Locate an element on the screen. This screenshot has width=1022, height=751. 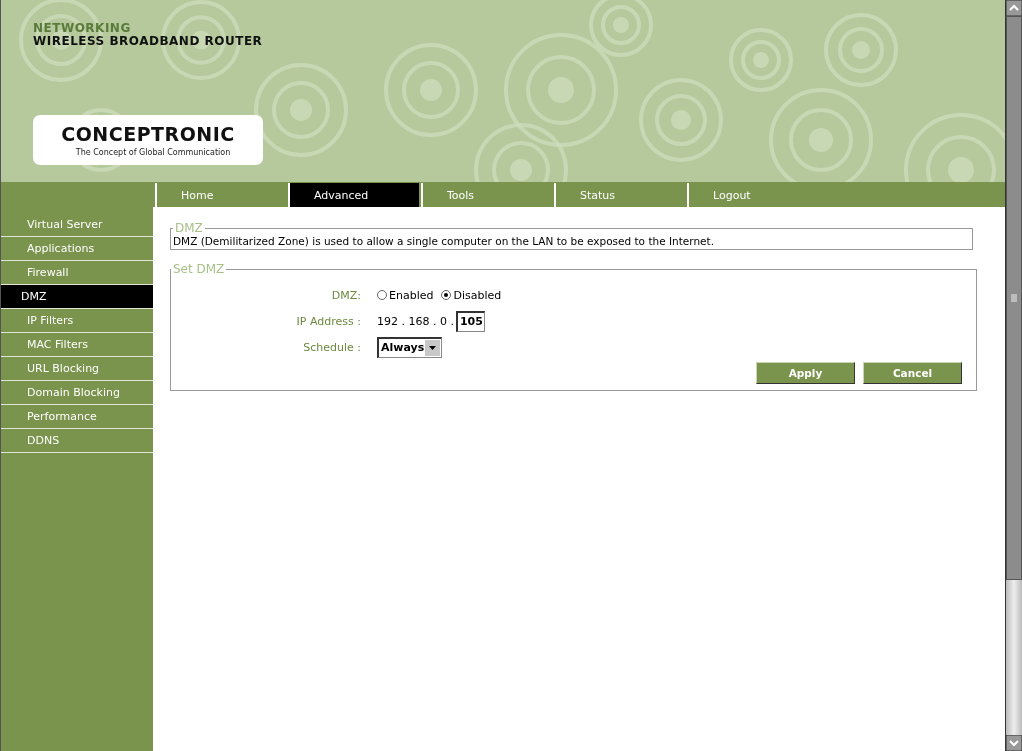
radio-label: Disabled is located at coordinates (477, 295).